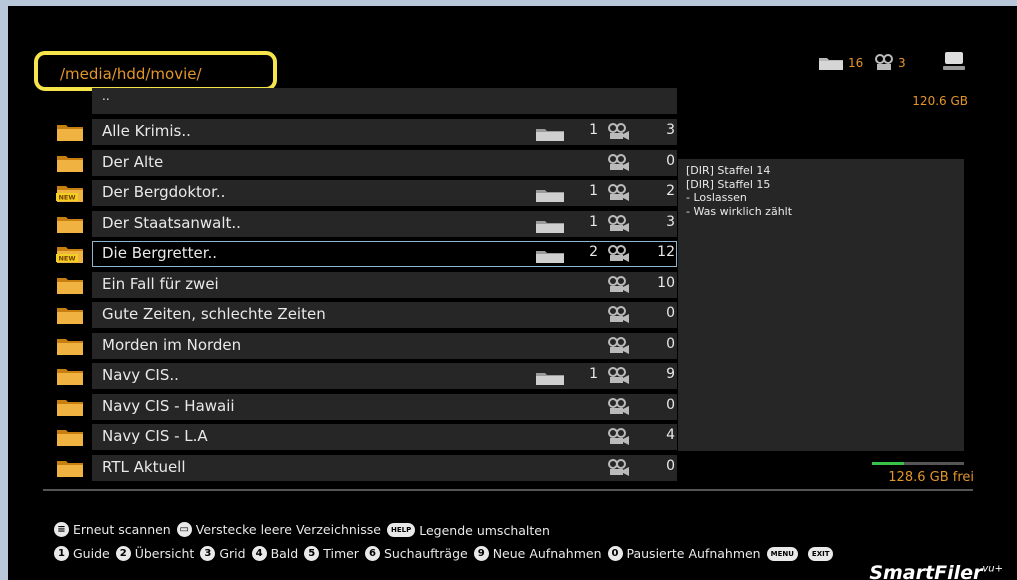 The height and width of the screenshot is (580, 1017). I want to click on movie-count: 4, so click(670, 435).